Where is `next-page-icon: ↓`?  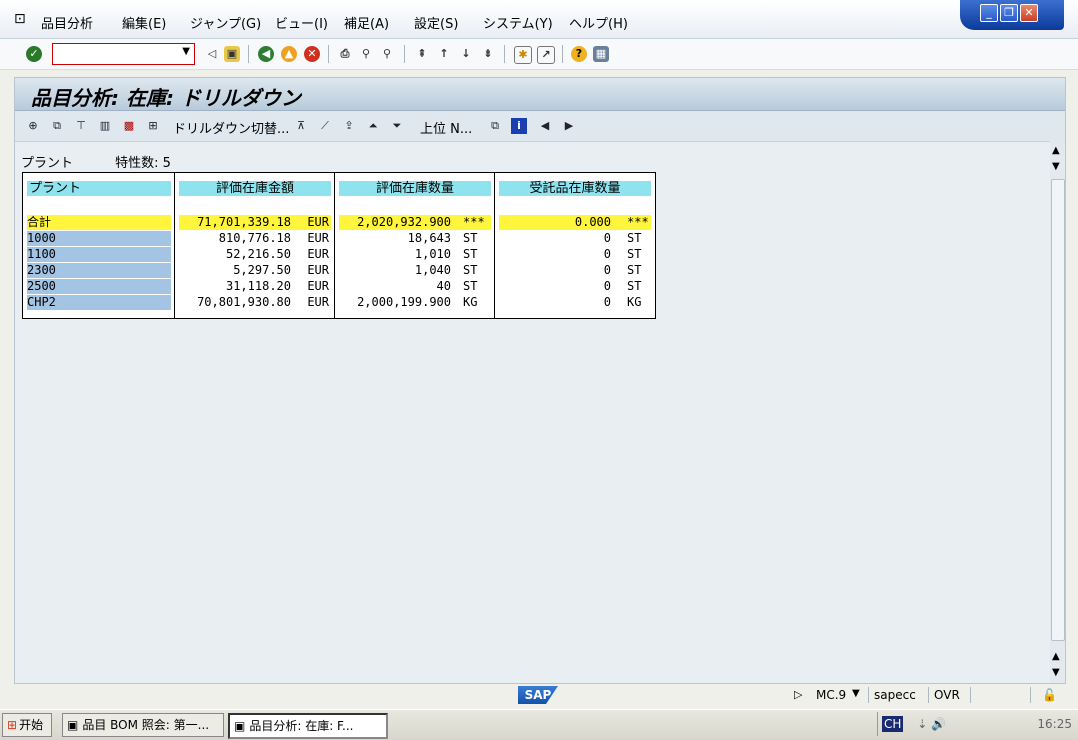
next-page-icon: ↓ is located at coordinates (466, 54).